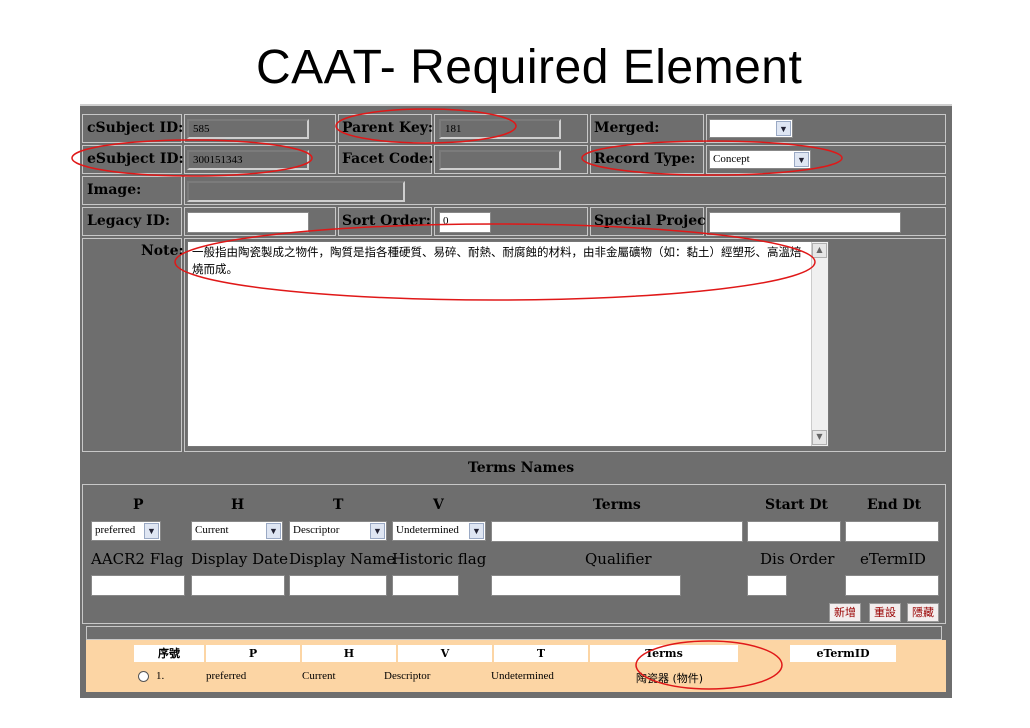 The height and width of the screenshot is (728, 1030). What do you see at coordinates (885, 612) in the screenshot?
I see `reset-button: 重設` at bounding box center [885, 612].